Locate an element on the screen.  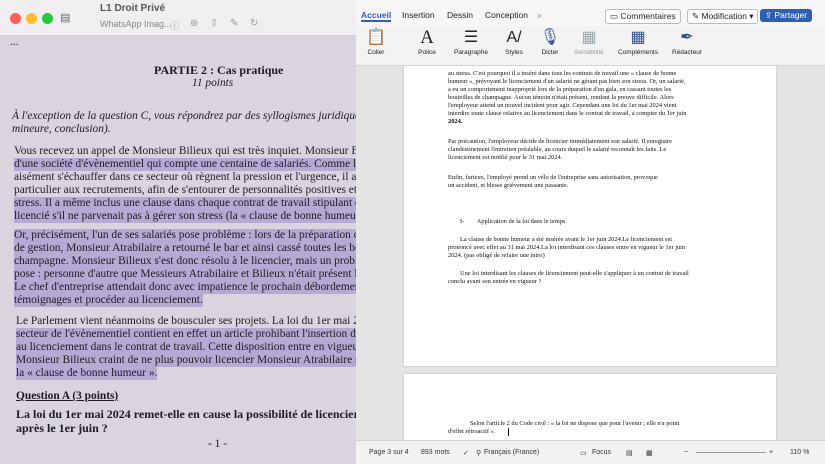
markup-icon: ✎ is located at coordinates (234, 23).